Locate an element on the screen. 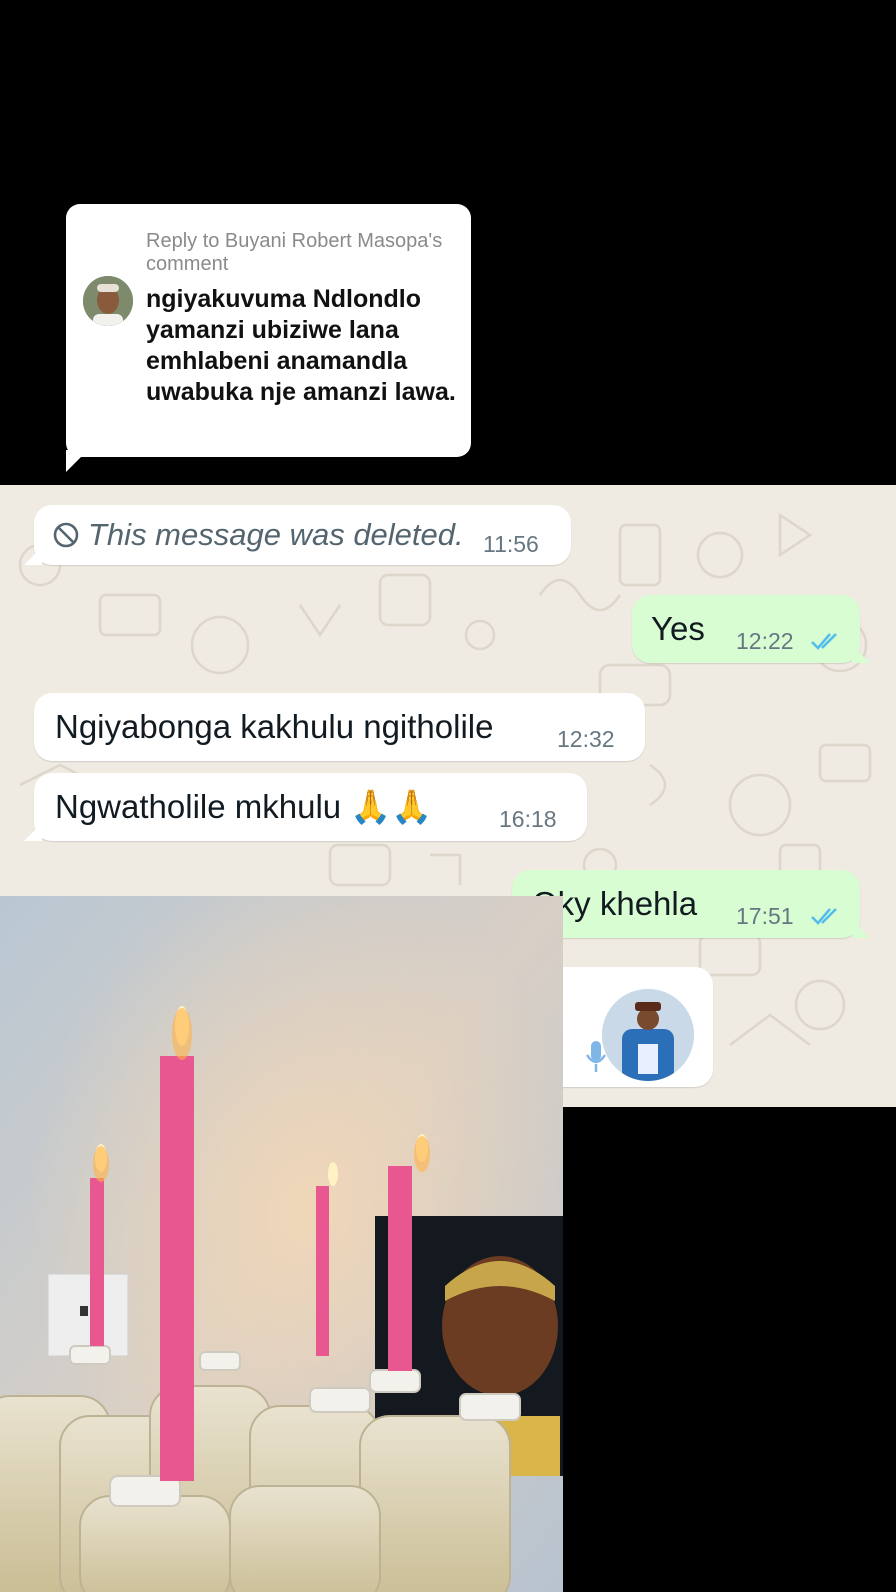  message-time: 11:56 is located at coordinates (511, 544).